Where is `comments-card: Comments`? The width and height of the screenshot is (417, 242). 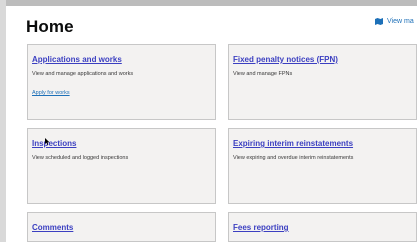 comments-card: Comments is located at coordinates (121, 227).